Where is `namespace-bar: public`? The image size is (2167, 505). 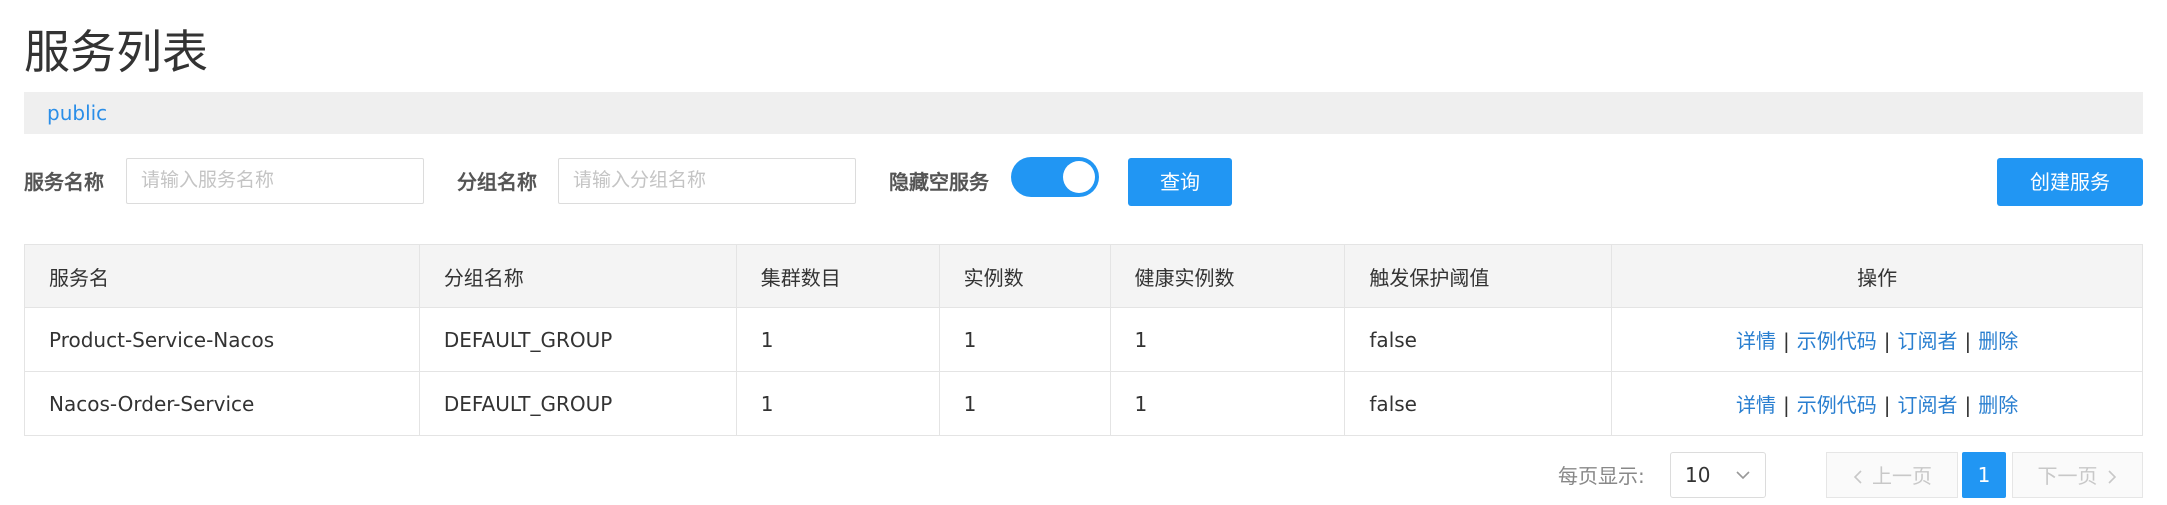
namespace-bar: public is located at coordinates (1083, 113).